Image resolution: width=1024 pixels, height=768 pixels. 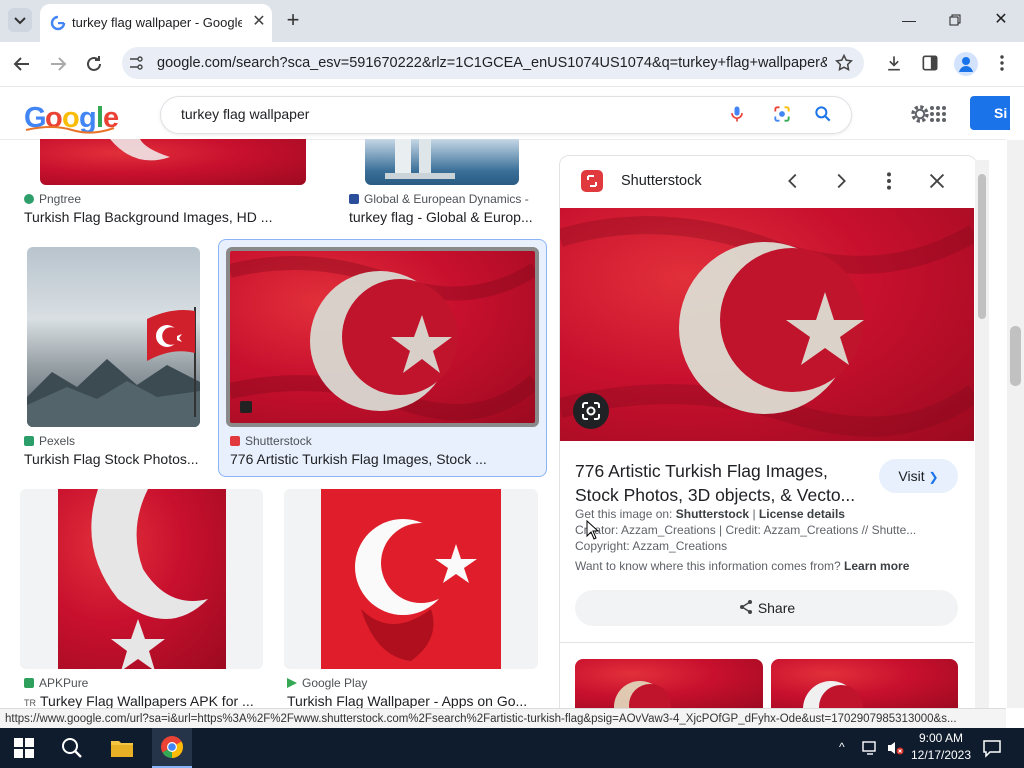 I want to click on google-play-icon, so click(x=292, y=683).